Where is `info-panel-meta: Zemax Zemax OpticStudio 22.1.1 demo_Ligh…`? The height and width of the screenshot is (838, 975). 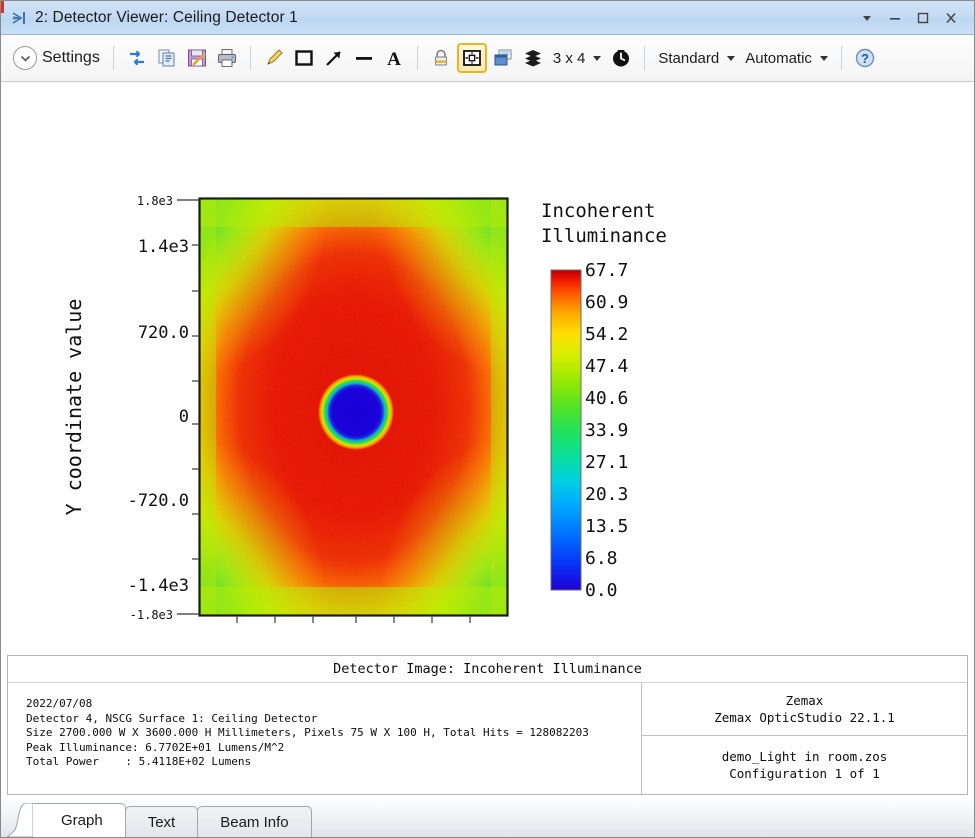 info-panel-meta: Zemax Zemax OpticStudio 22.1.1 demo_Ligh… is located at coordinates (804, 738).